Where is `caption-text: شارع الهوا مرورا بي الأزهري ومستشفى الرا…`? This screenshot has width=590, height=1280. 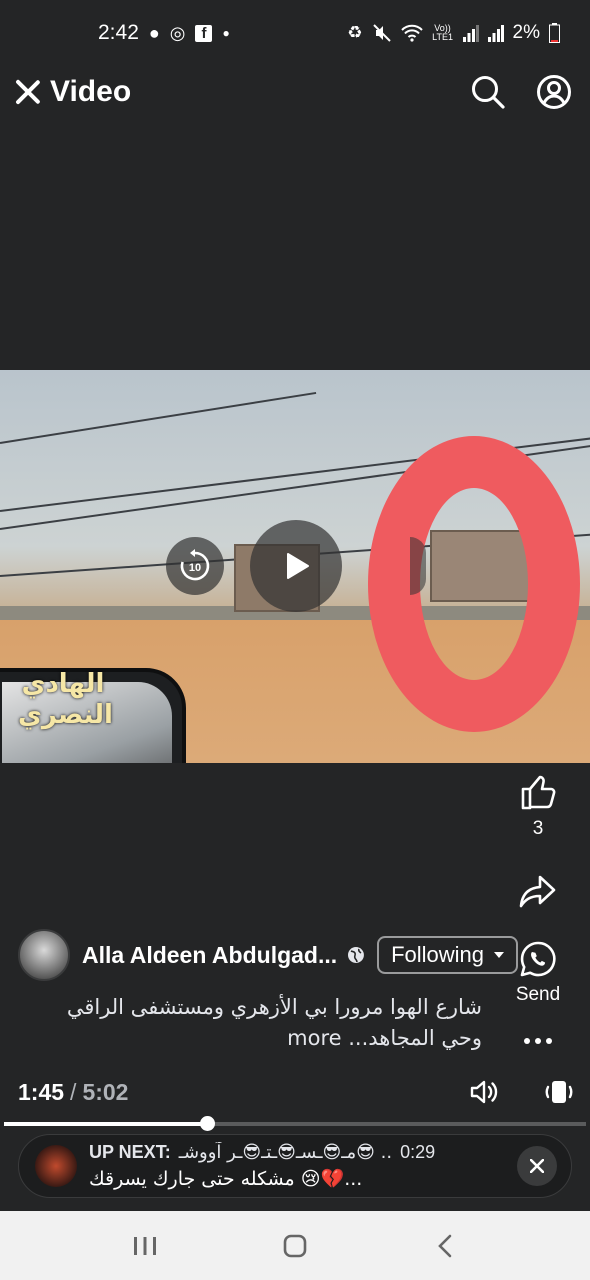 caption-text: شارع الهوا مرورا بي الأزهري ومستشفى الرا… is located at coordinates (274, 1022).